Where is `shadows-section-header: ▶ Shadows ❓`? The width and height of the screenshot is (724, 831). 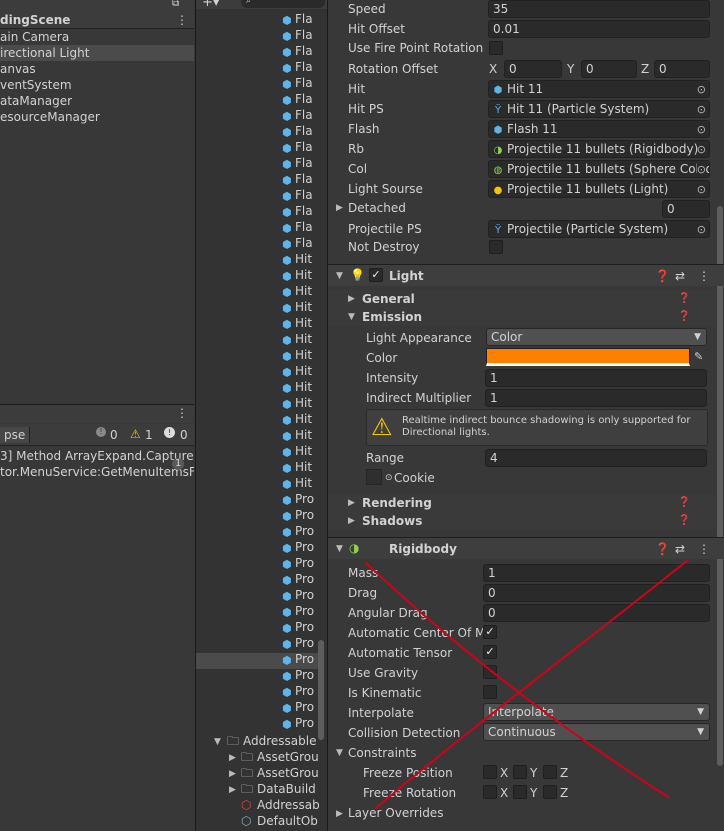 shadows-section-header: ▶ Shadows ❓ is located at coordinates (522, 521).